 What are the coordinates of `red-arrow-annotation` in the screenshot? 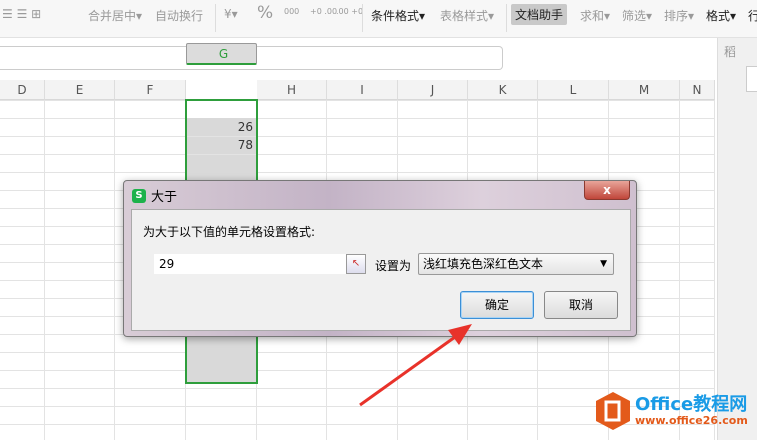 It's located at (415, 365).